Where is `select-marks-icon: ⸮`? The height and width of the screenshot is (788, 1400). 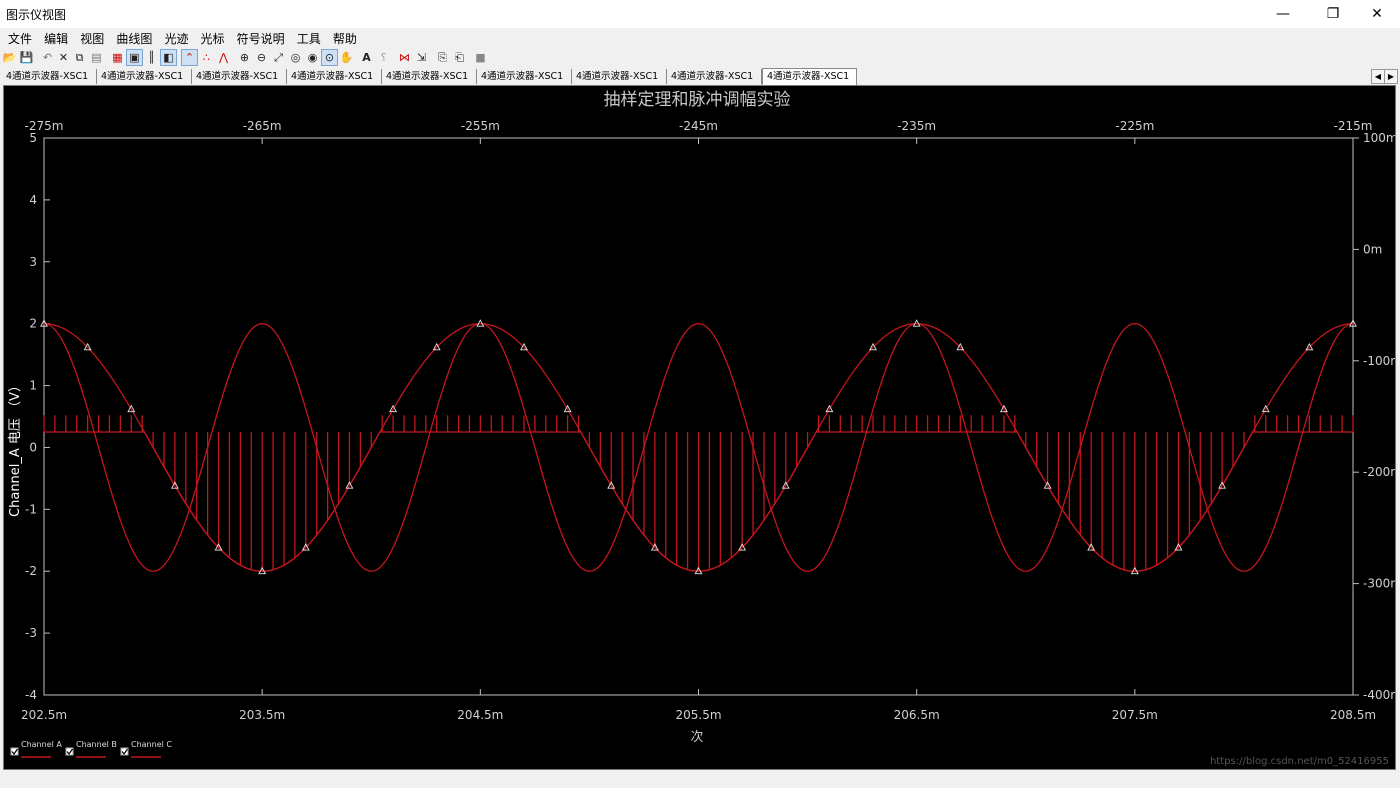 select-marks-icon: ⸮ is located at coordinates (383, 57).